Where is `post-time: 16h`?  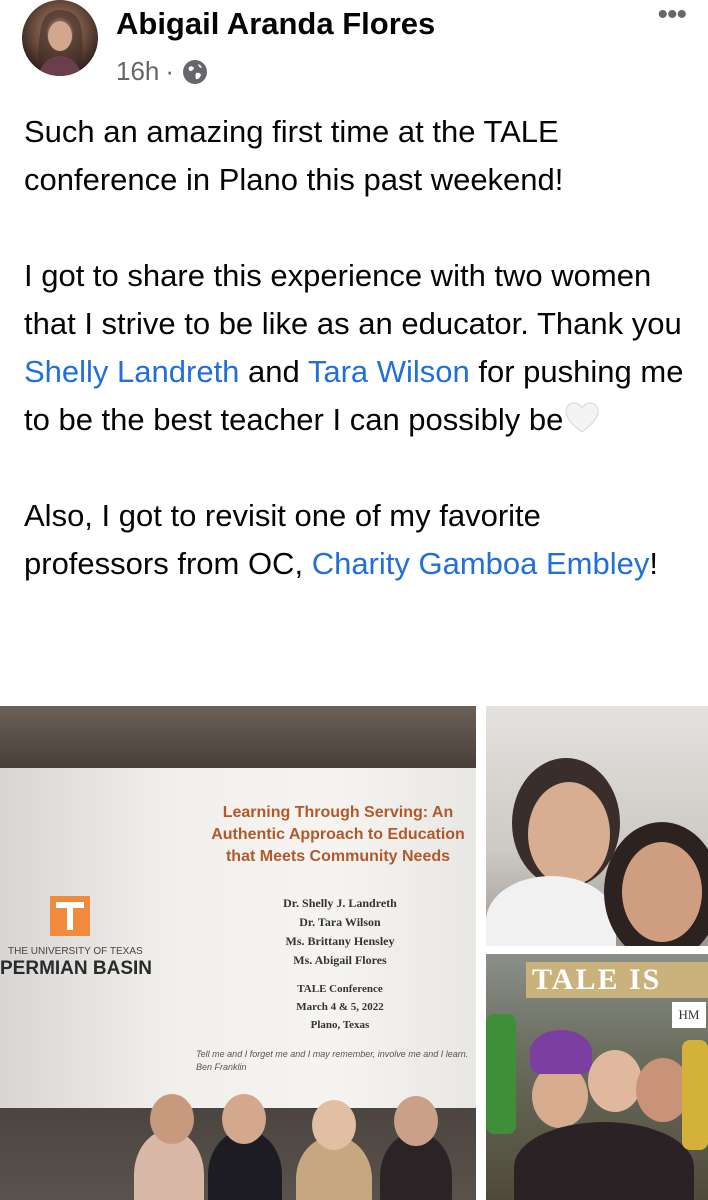 post-time: 16h is located at coordinates (137, 71).